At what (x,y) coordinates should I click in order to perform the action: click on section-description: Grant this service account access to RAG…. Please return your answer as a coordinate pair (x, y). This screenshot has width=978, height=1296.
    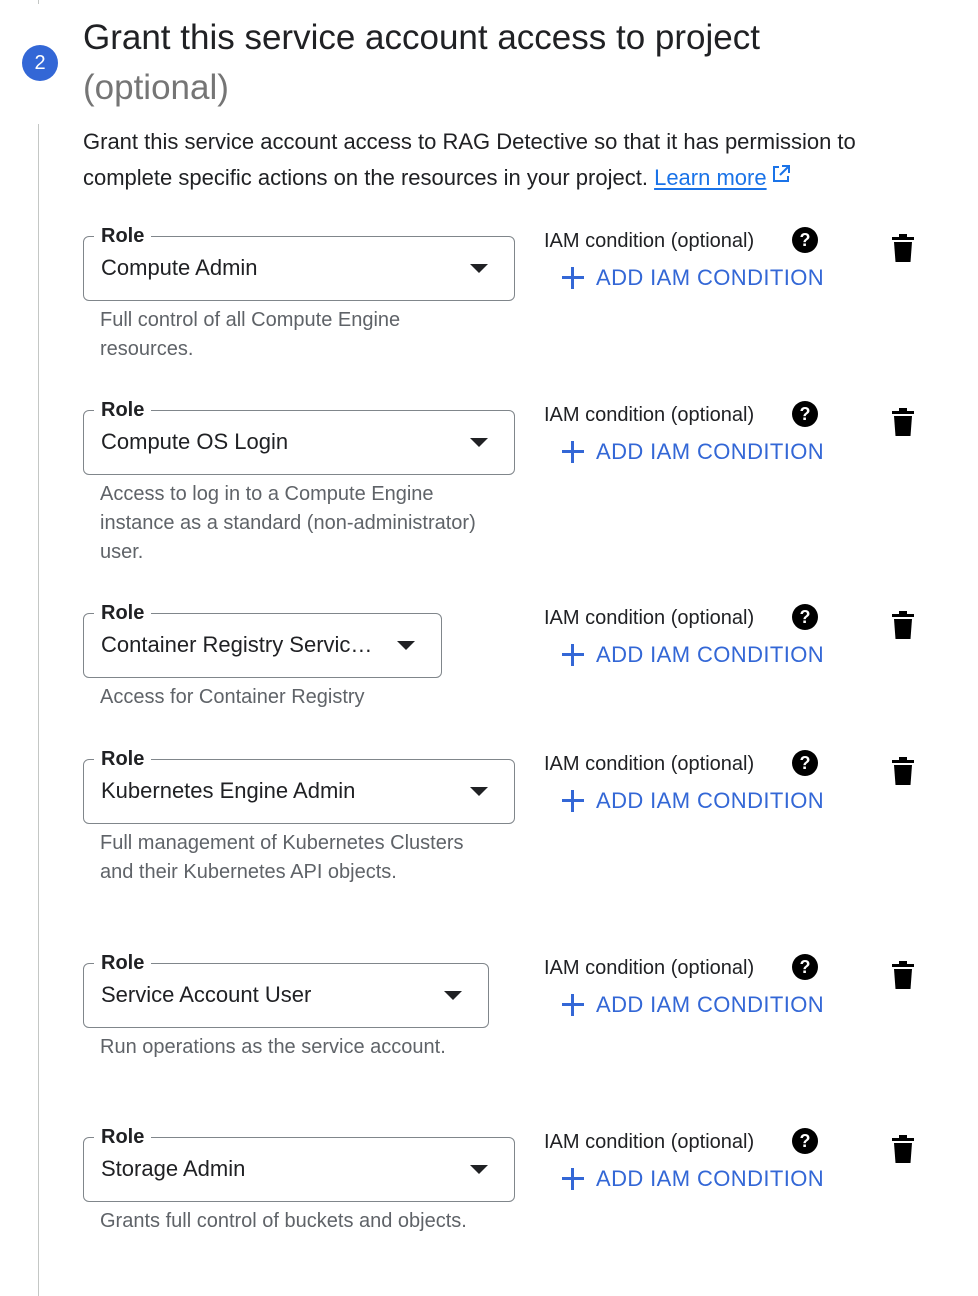
    Looking at the image, I should click on (508, 160).